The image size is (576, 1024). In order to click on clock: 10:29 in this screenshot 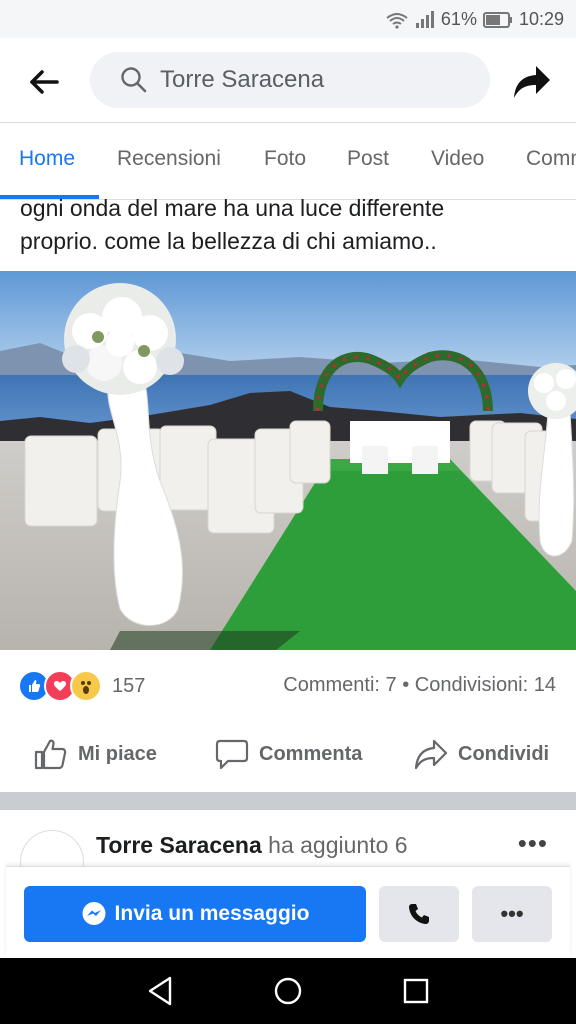, I will do `click(541, 19)`.